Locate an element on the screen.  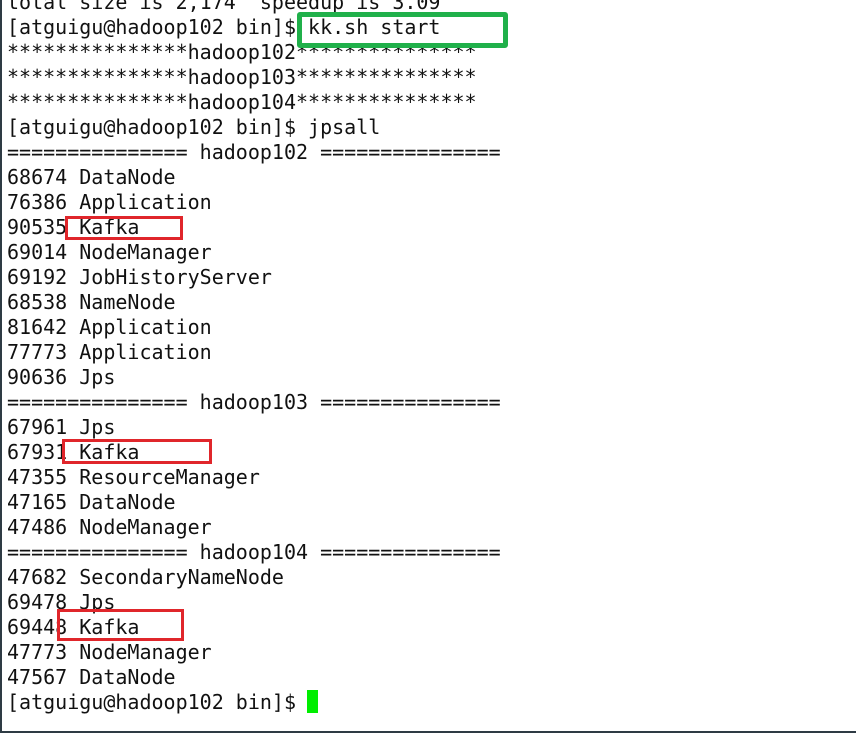
terminal-line: 68538 NameNode is located at coordinates (91, 302).